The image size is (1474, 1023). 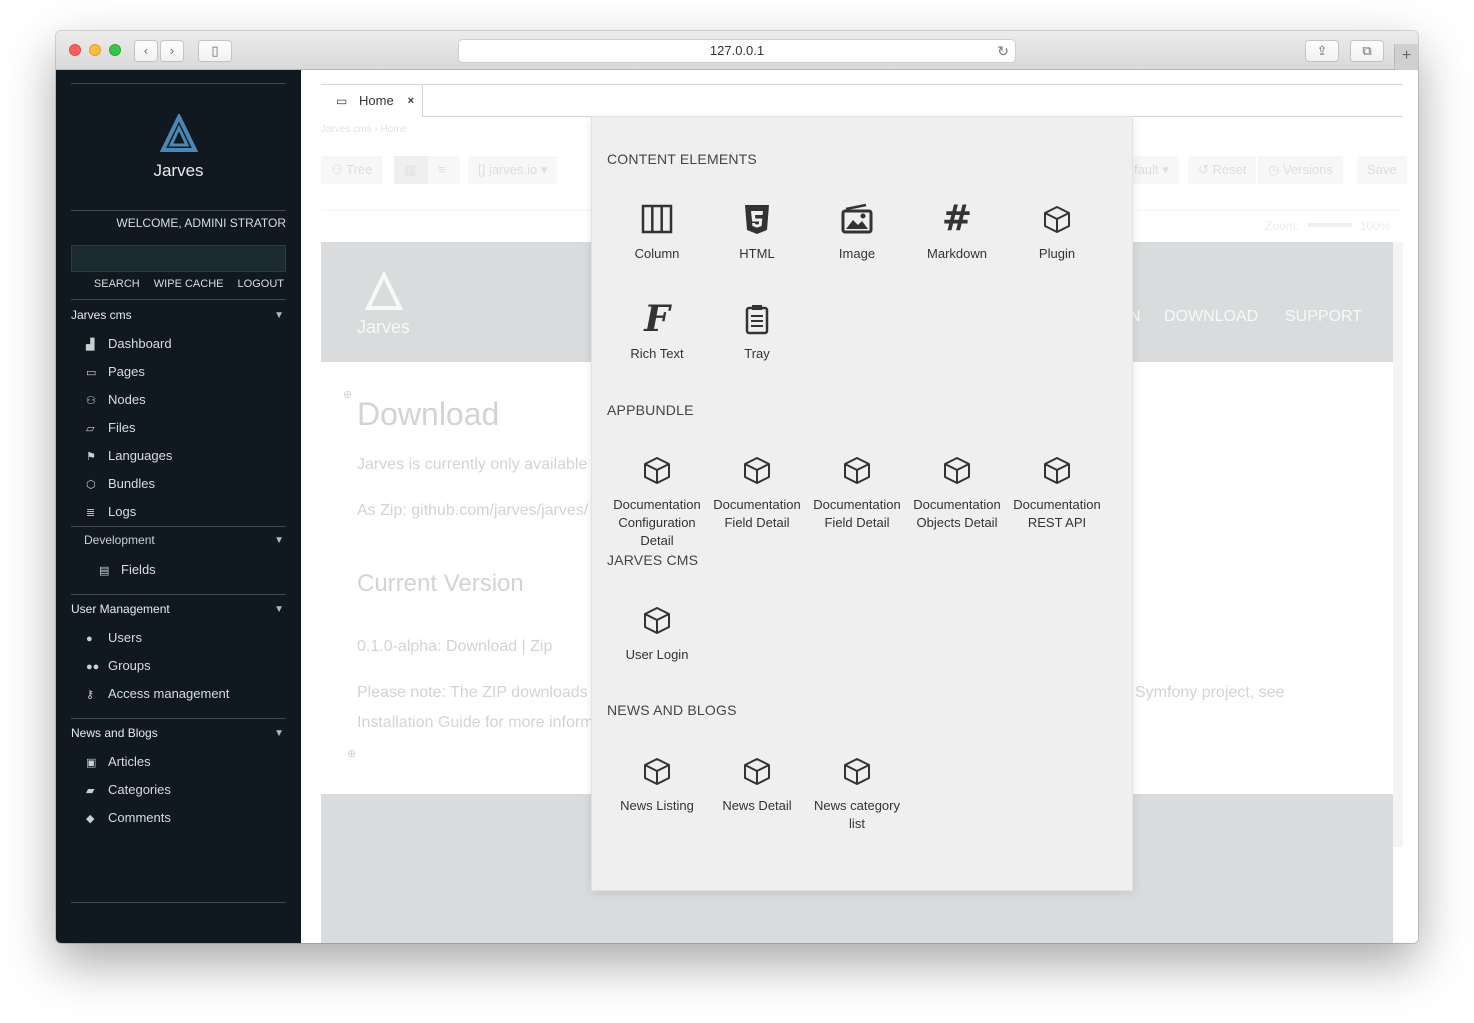 What do you see at coordinates (475, 722) in the screenshot?
I see `preview-paragraph: Installation Guide for more inform` at bounding box center [475, 722].